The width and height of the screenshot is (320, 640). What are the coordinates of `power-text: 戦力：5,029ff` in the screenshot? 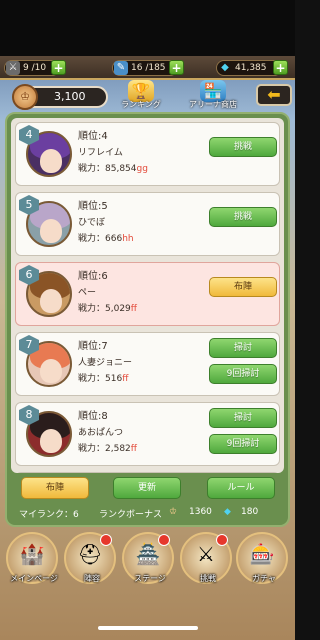 It's located at (107, 307).